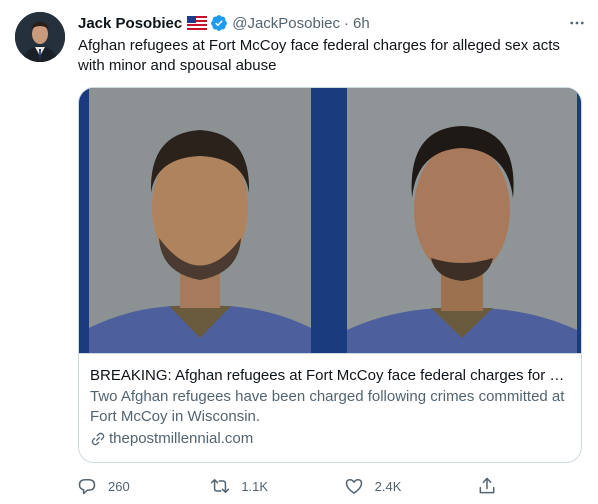  I want to click on like-button: 2.4K, so click(392, 486).